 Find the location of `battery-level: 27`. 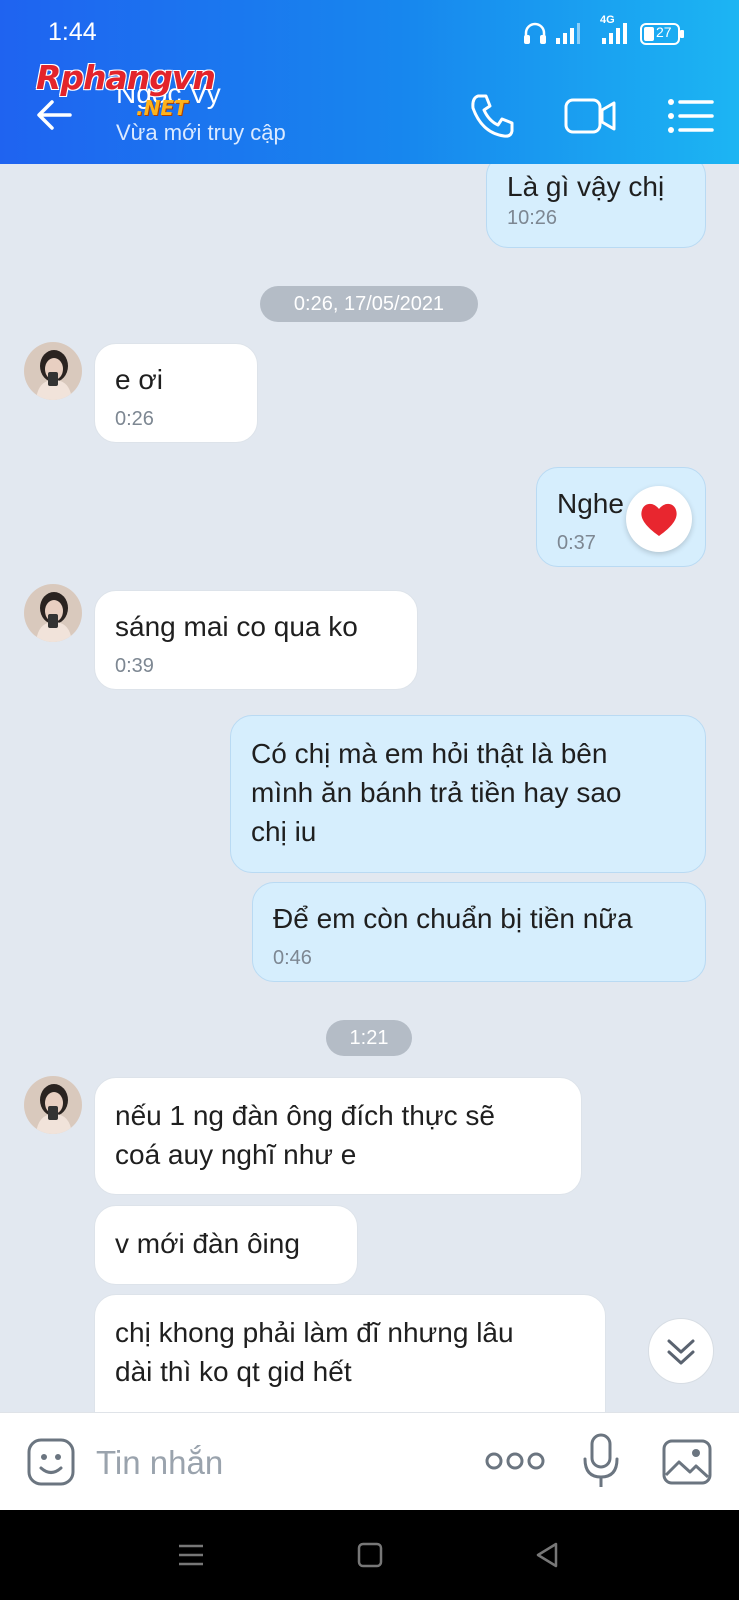

battery-level: 27 is located at coordinates (664, 32).